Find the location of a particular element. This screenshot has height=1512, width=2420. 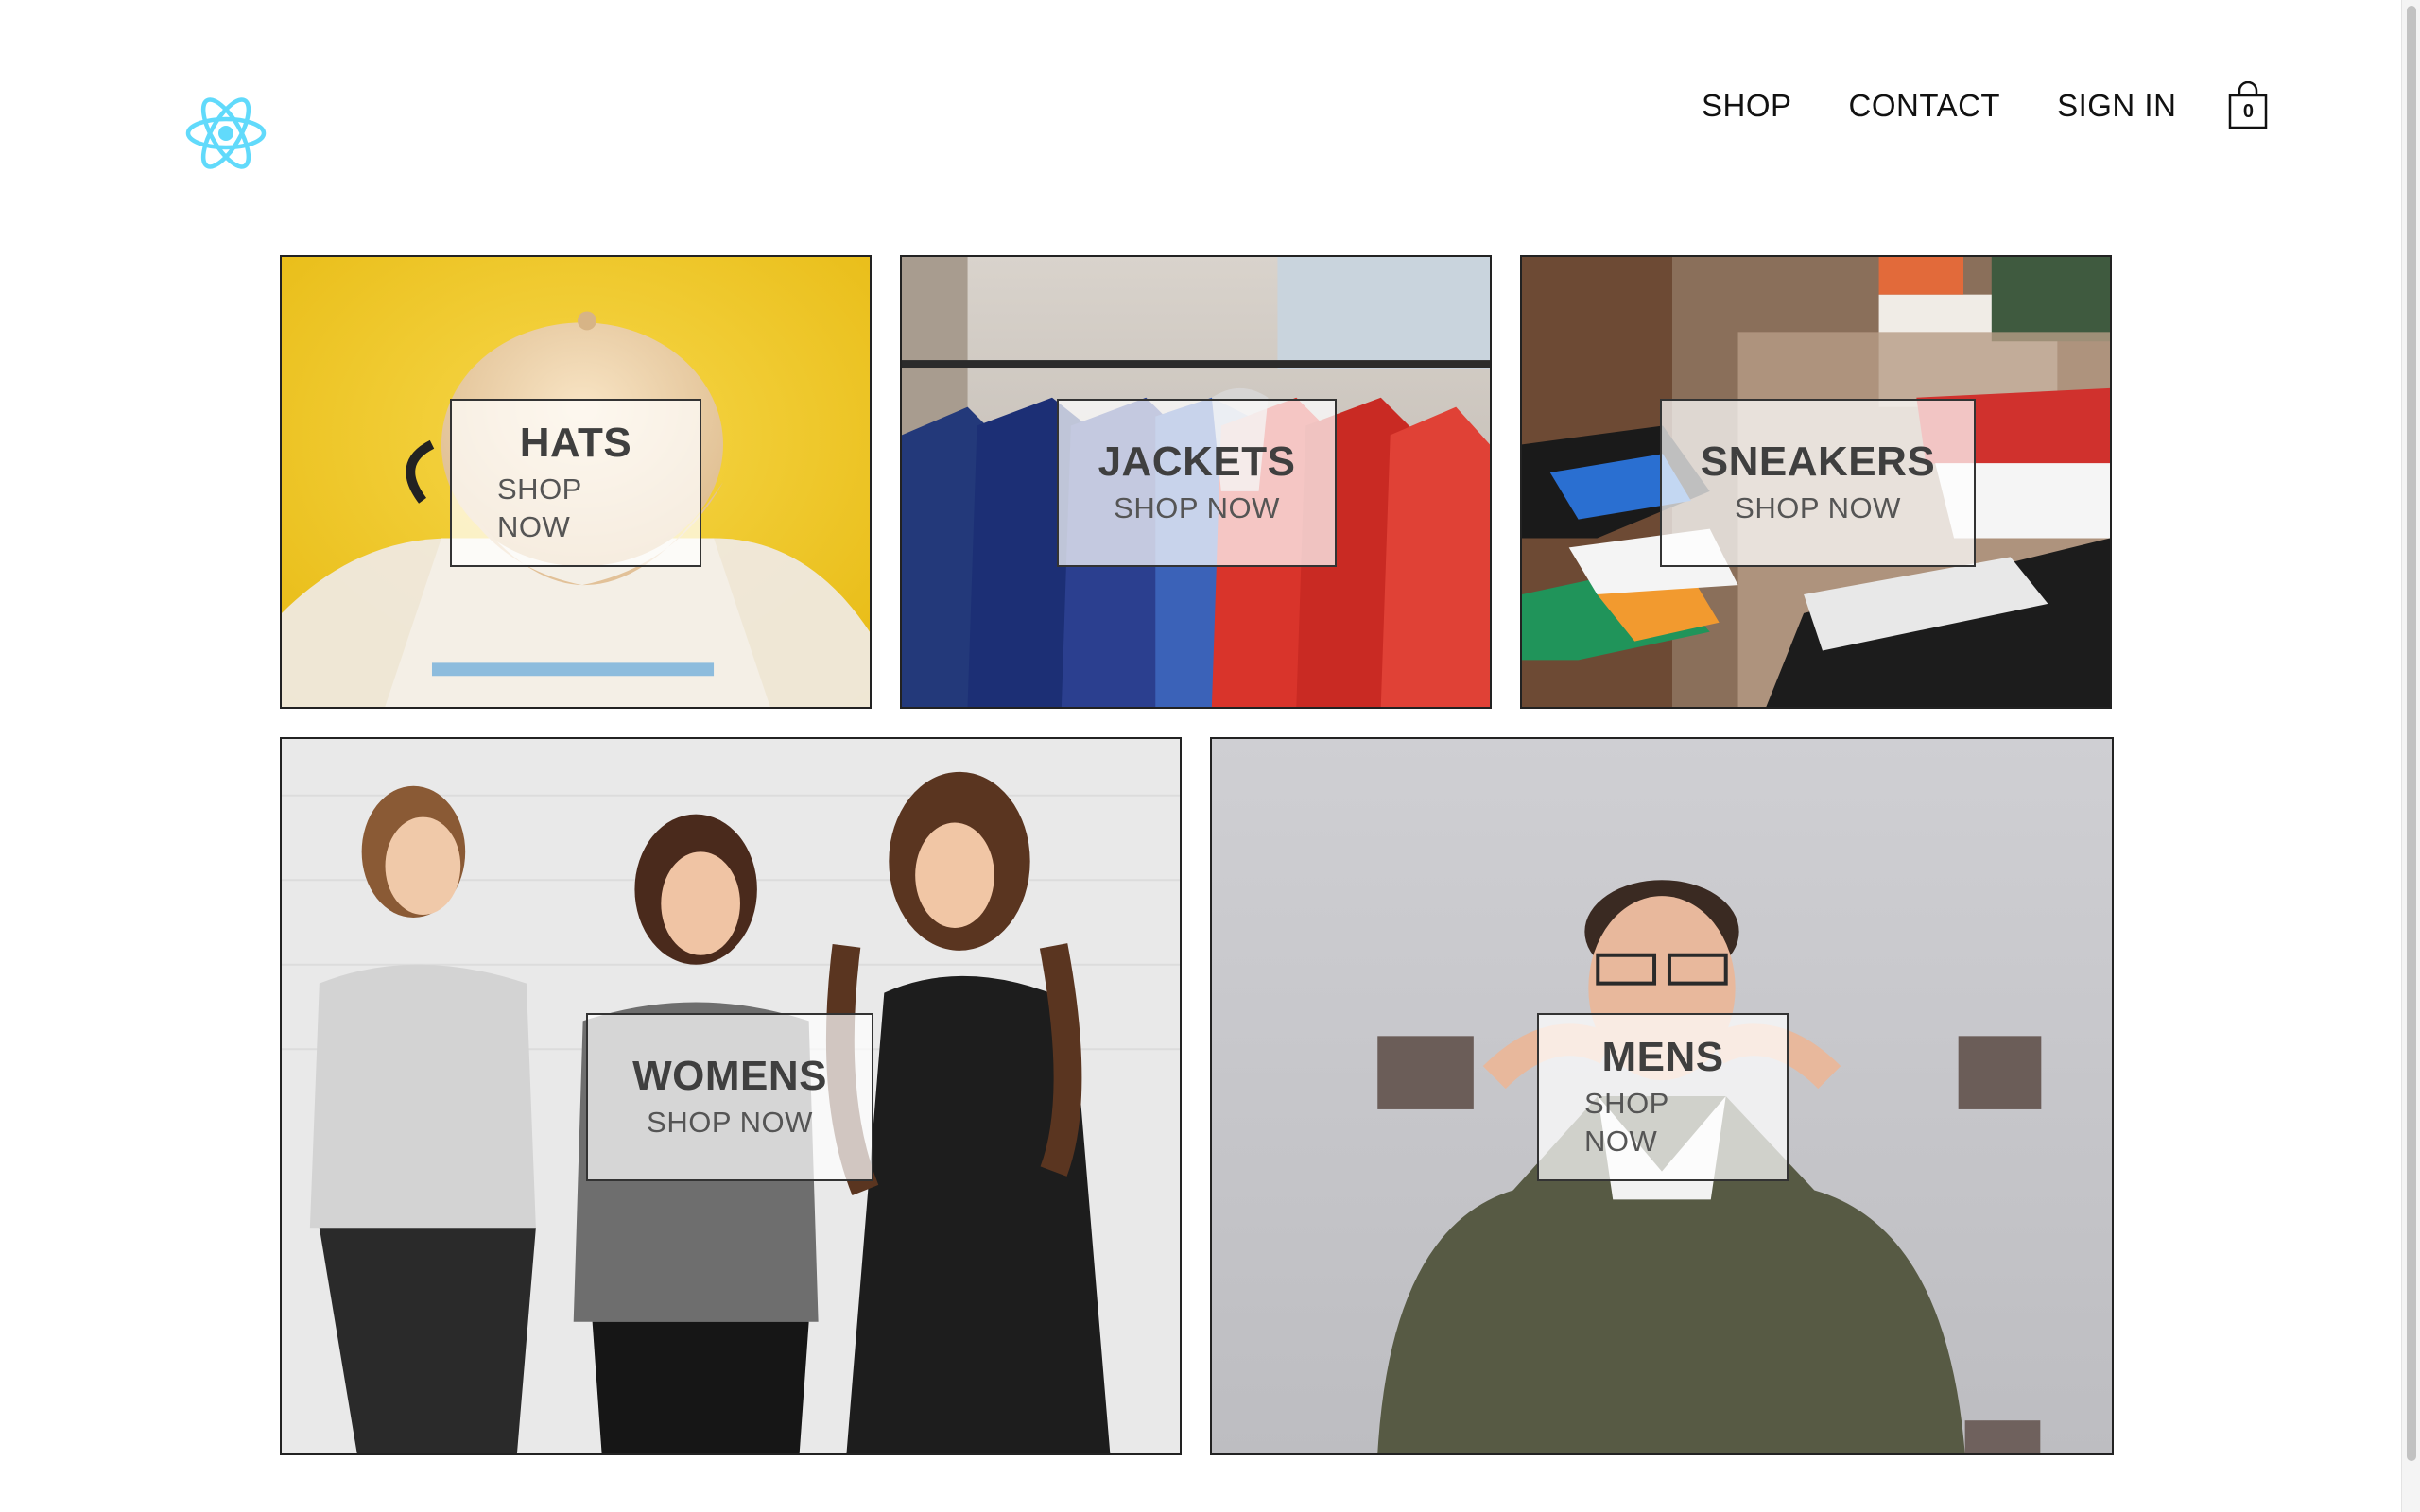

header: SHOP CONTACT SIGN IN 0 is located at coordinates (1200, 113).